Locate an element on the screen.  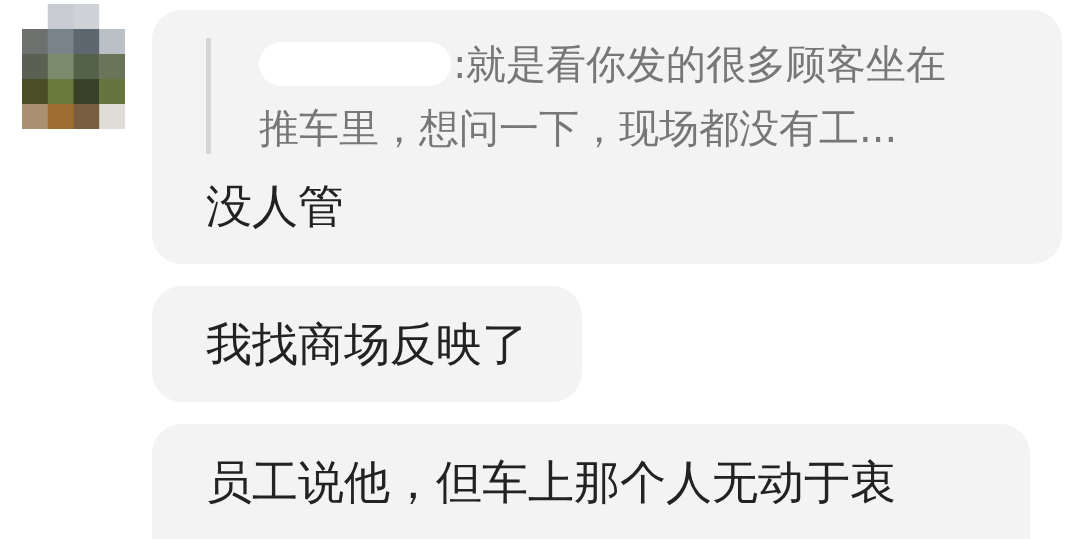
message-text: 员工说他，但车上那个人无动于衷 is located at coordinates (551, 482).